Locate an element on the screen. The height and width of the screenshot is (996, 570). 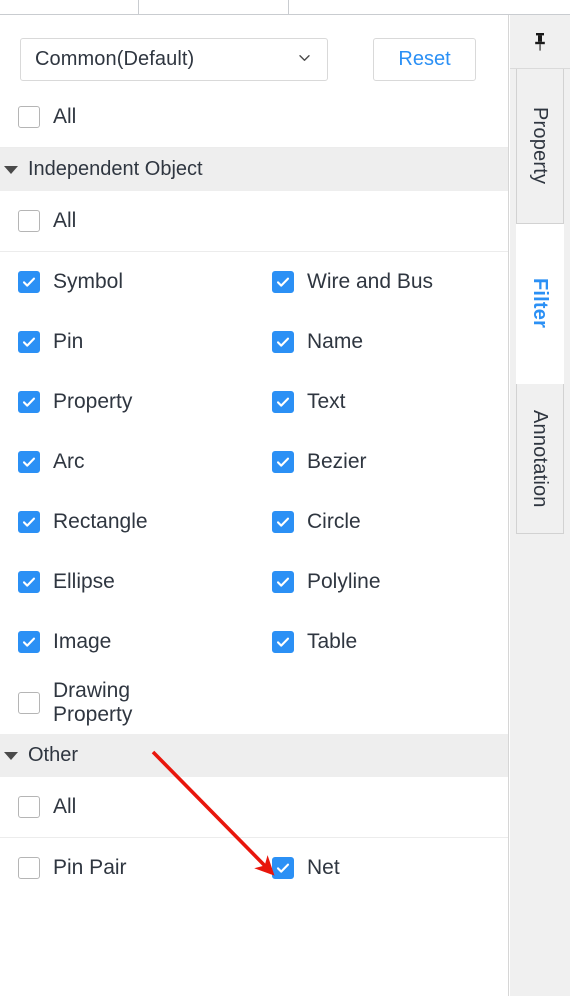
checkbox-label: Arc is located at coordinates (69, 462).